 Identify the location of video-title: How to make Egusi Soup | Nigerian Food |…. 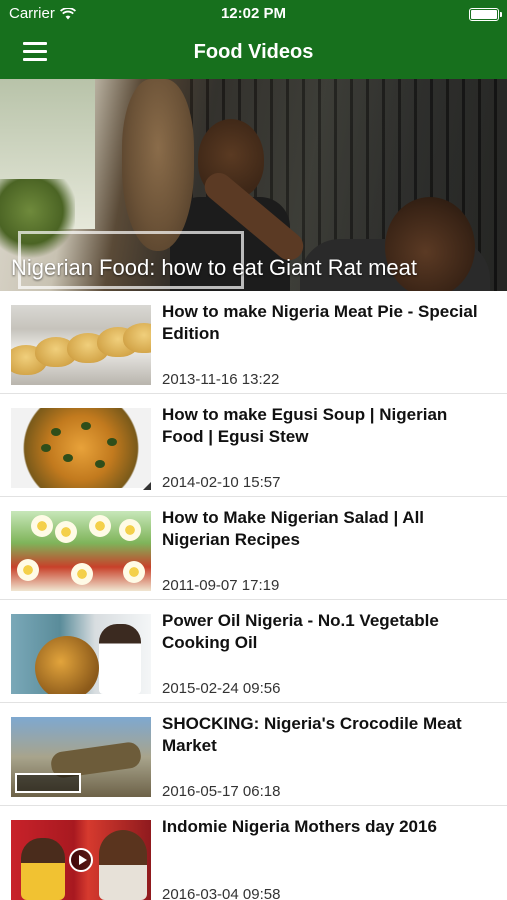
(305, 425).